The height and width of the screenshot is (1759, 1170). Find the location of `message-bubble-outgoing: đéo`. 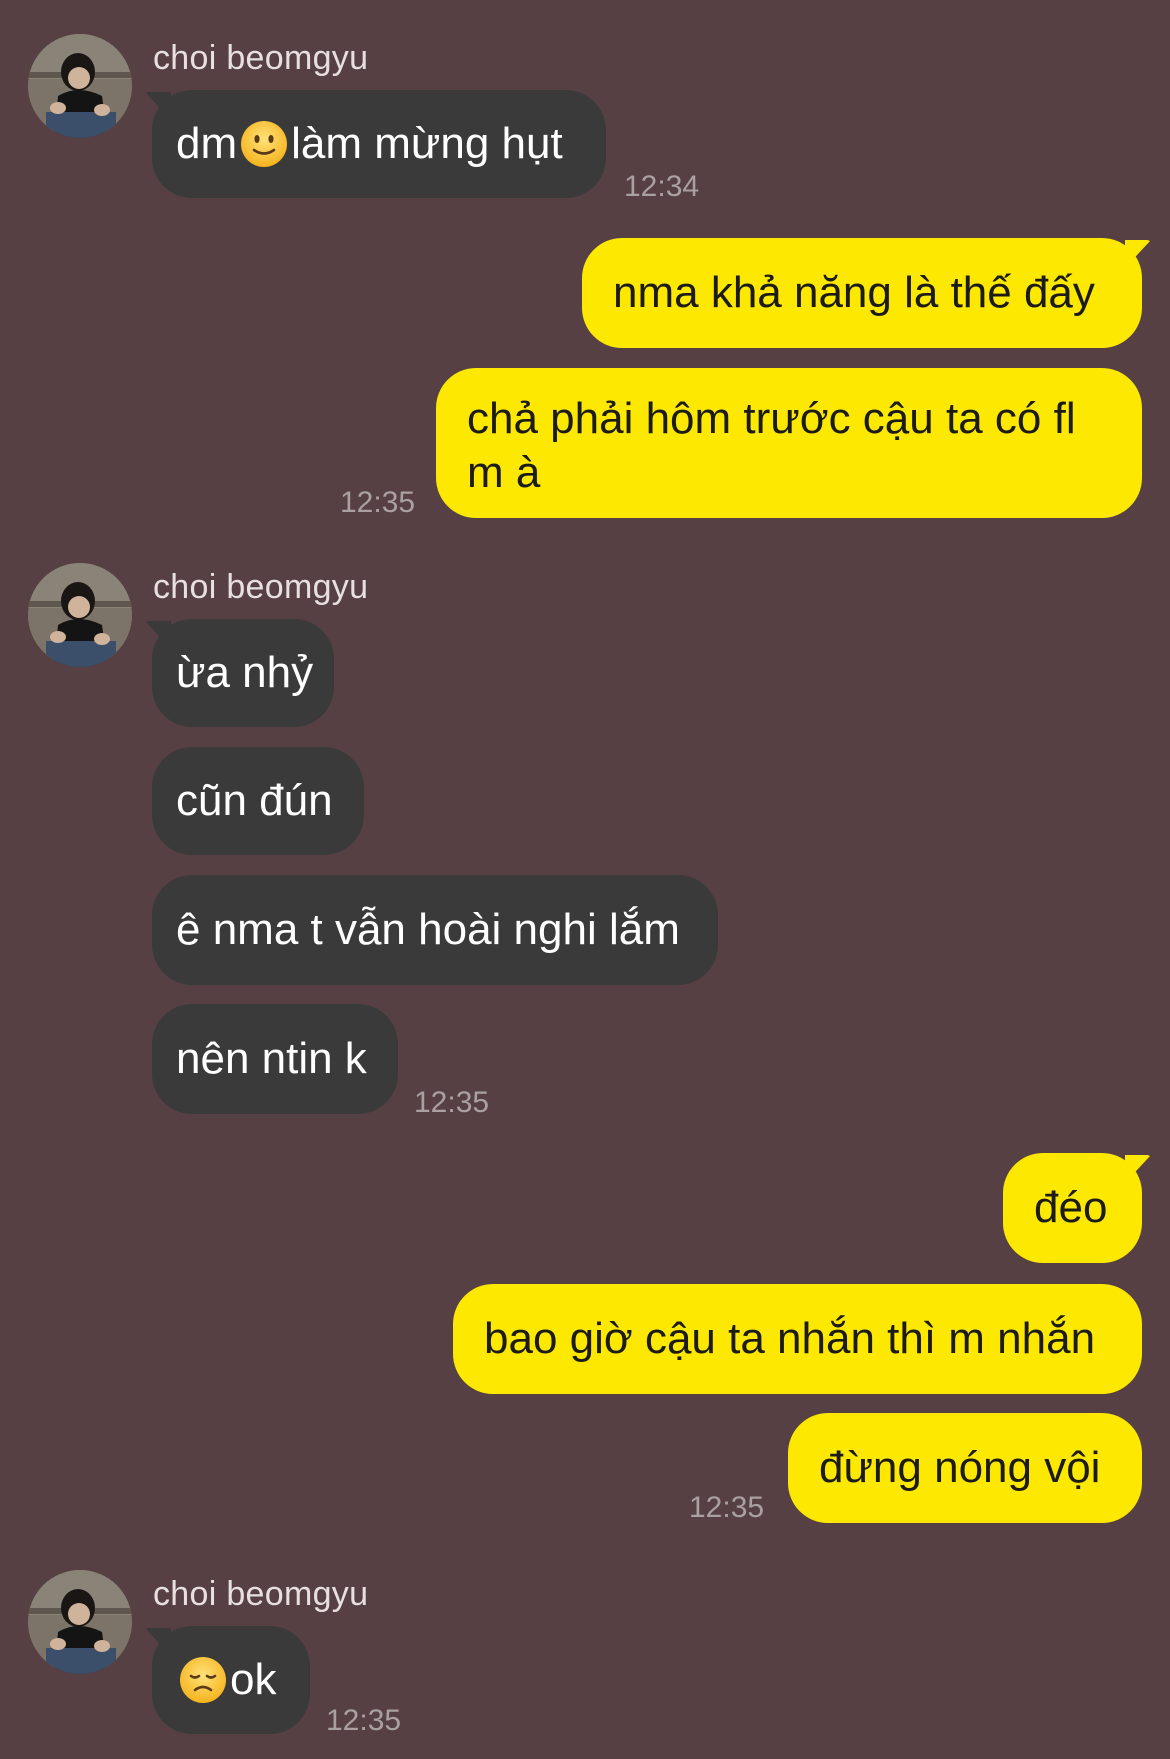

message-bubble-outgoing: đéo is located at coordinates (1072, 1208).